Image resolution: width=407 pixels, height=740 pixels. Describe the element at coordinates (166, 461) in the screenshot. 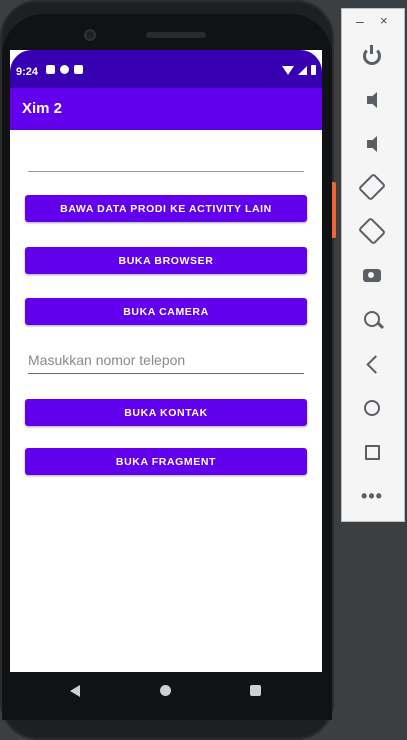

I see `buka-fragment-button: BUKA FRAGMENT` at that location.